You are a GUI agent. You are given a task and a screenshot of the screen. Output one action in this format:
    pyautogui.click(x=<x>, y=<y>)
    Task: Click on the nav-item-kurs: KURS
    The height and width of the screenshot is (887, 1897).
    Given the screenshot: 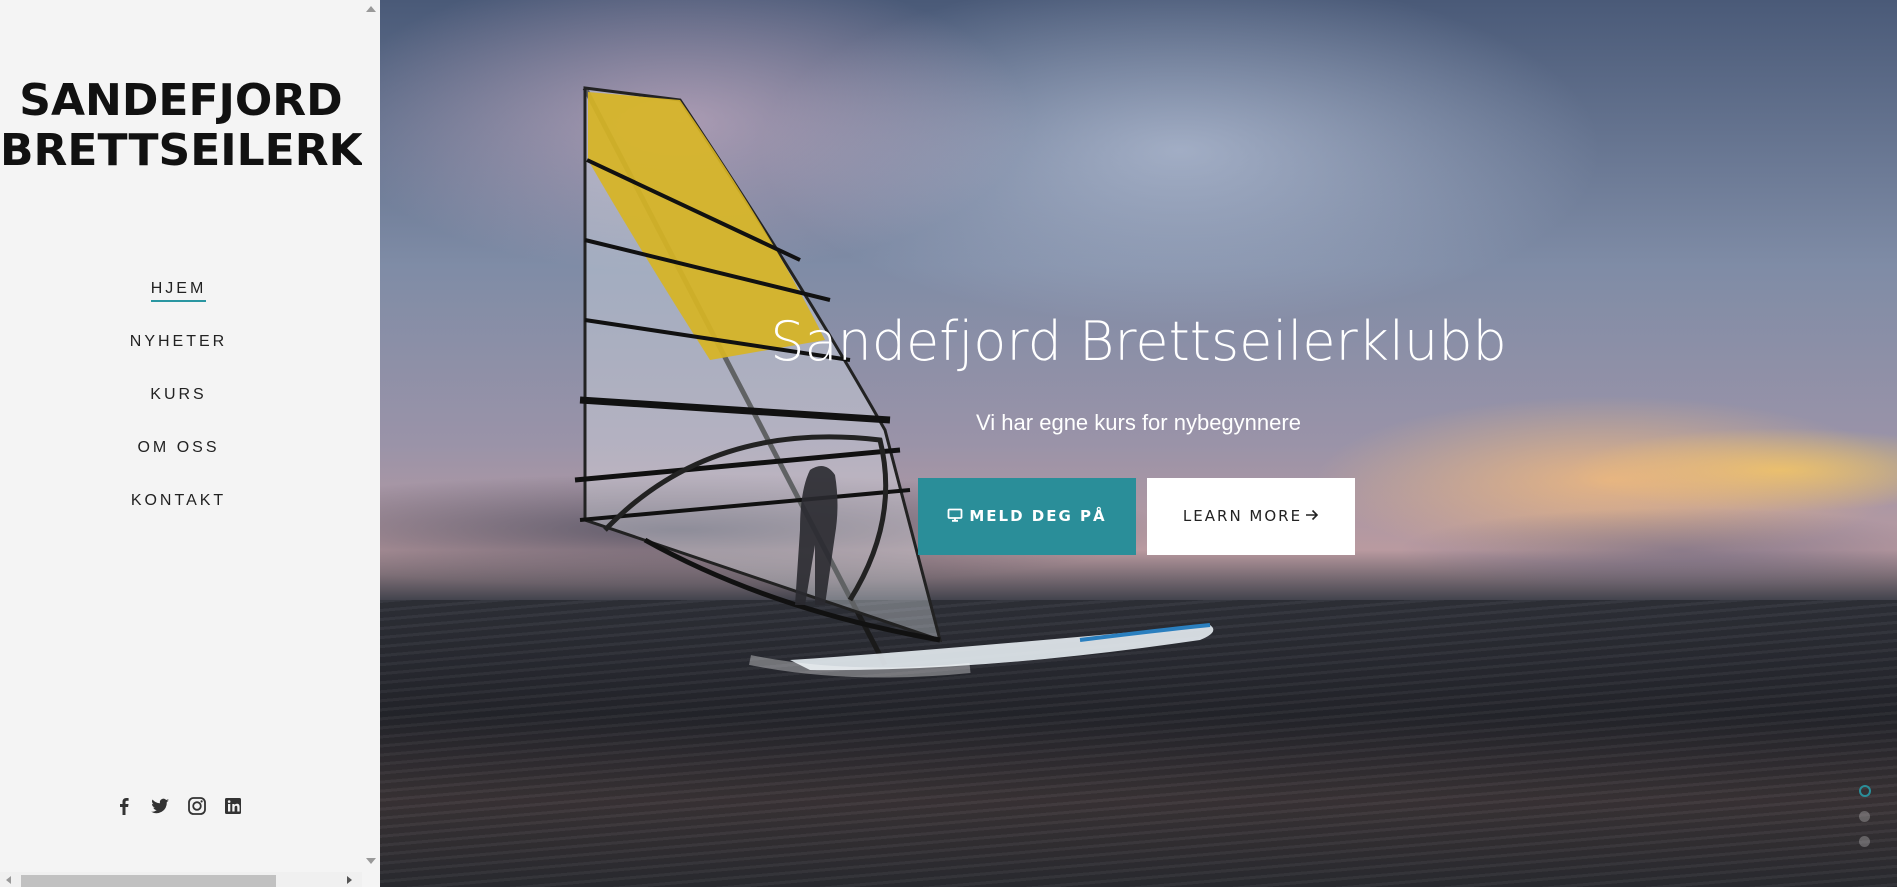 What is the action you would take?
    pyautogui.click(x=178, y=391)
    